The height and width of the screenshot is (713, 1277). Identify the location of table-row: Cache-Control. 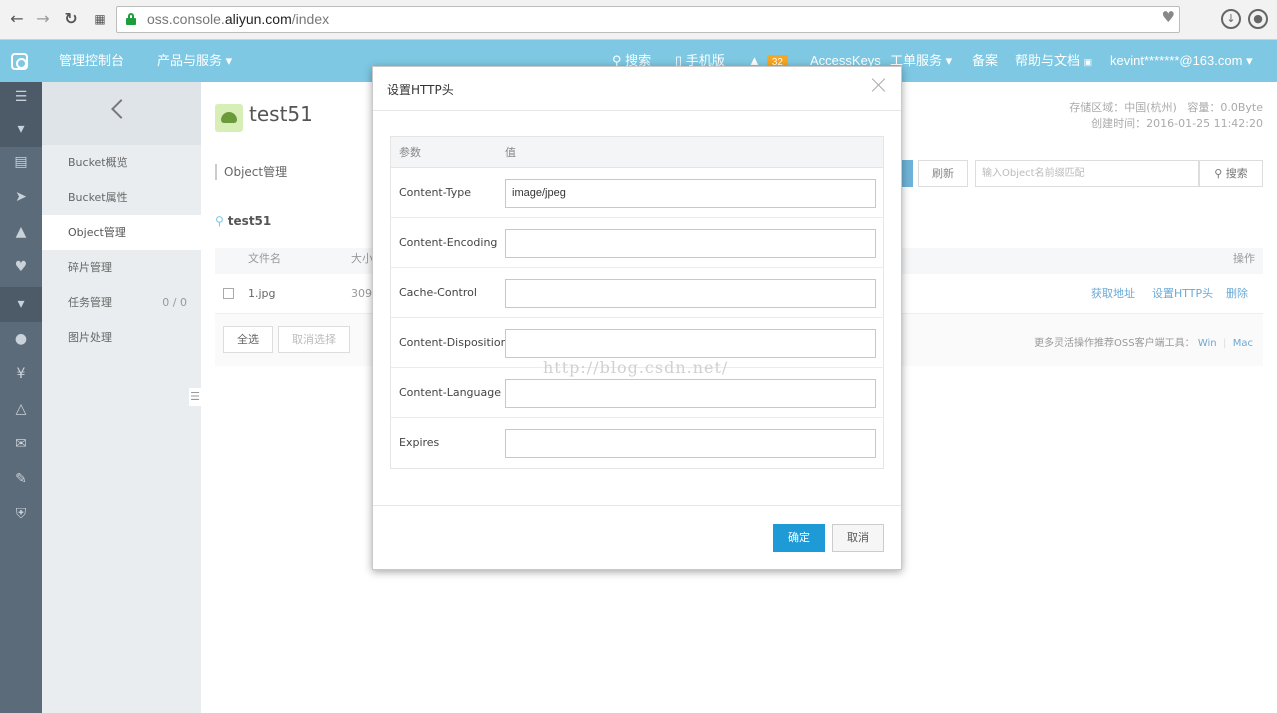
(637, 293).